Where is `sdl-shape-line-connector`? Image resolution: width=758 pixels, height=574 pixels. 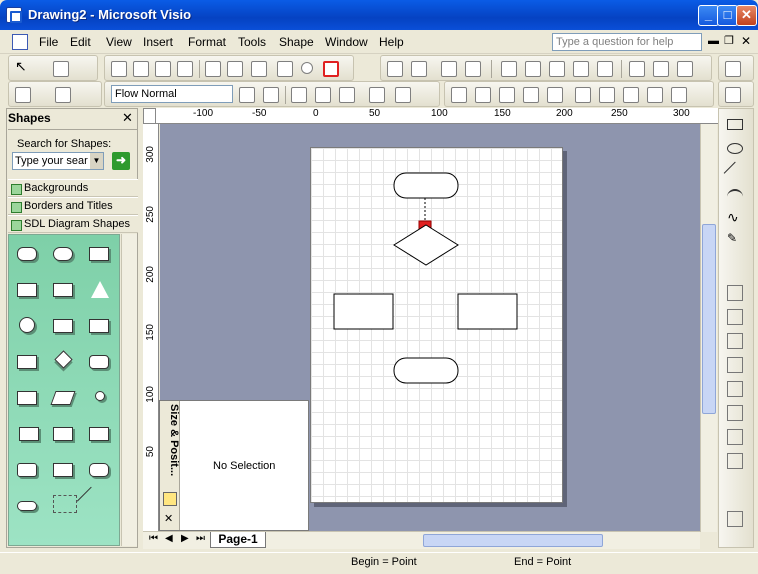 sdl-shape-line-connector is located at coordinates (91, 500).